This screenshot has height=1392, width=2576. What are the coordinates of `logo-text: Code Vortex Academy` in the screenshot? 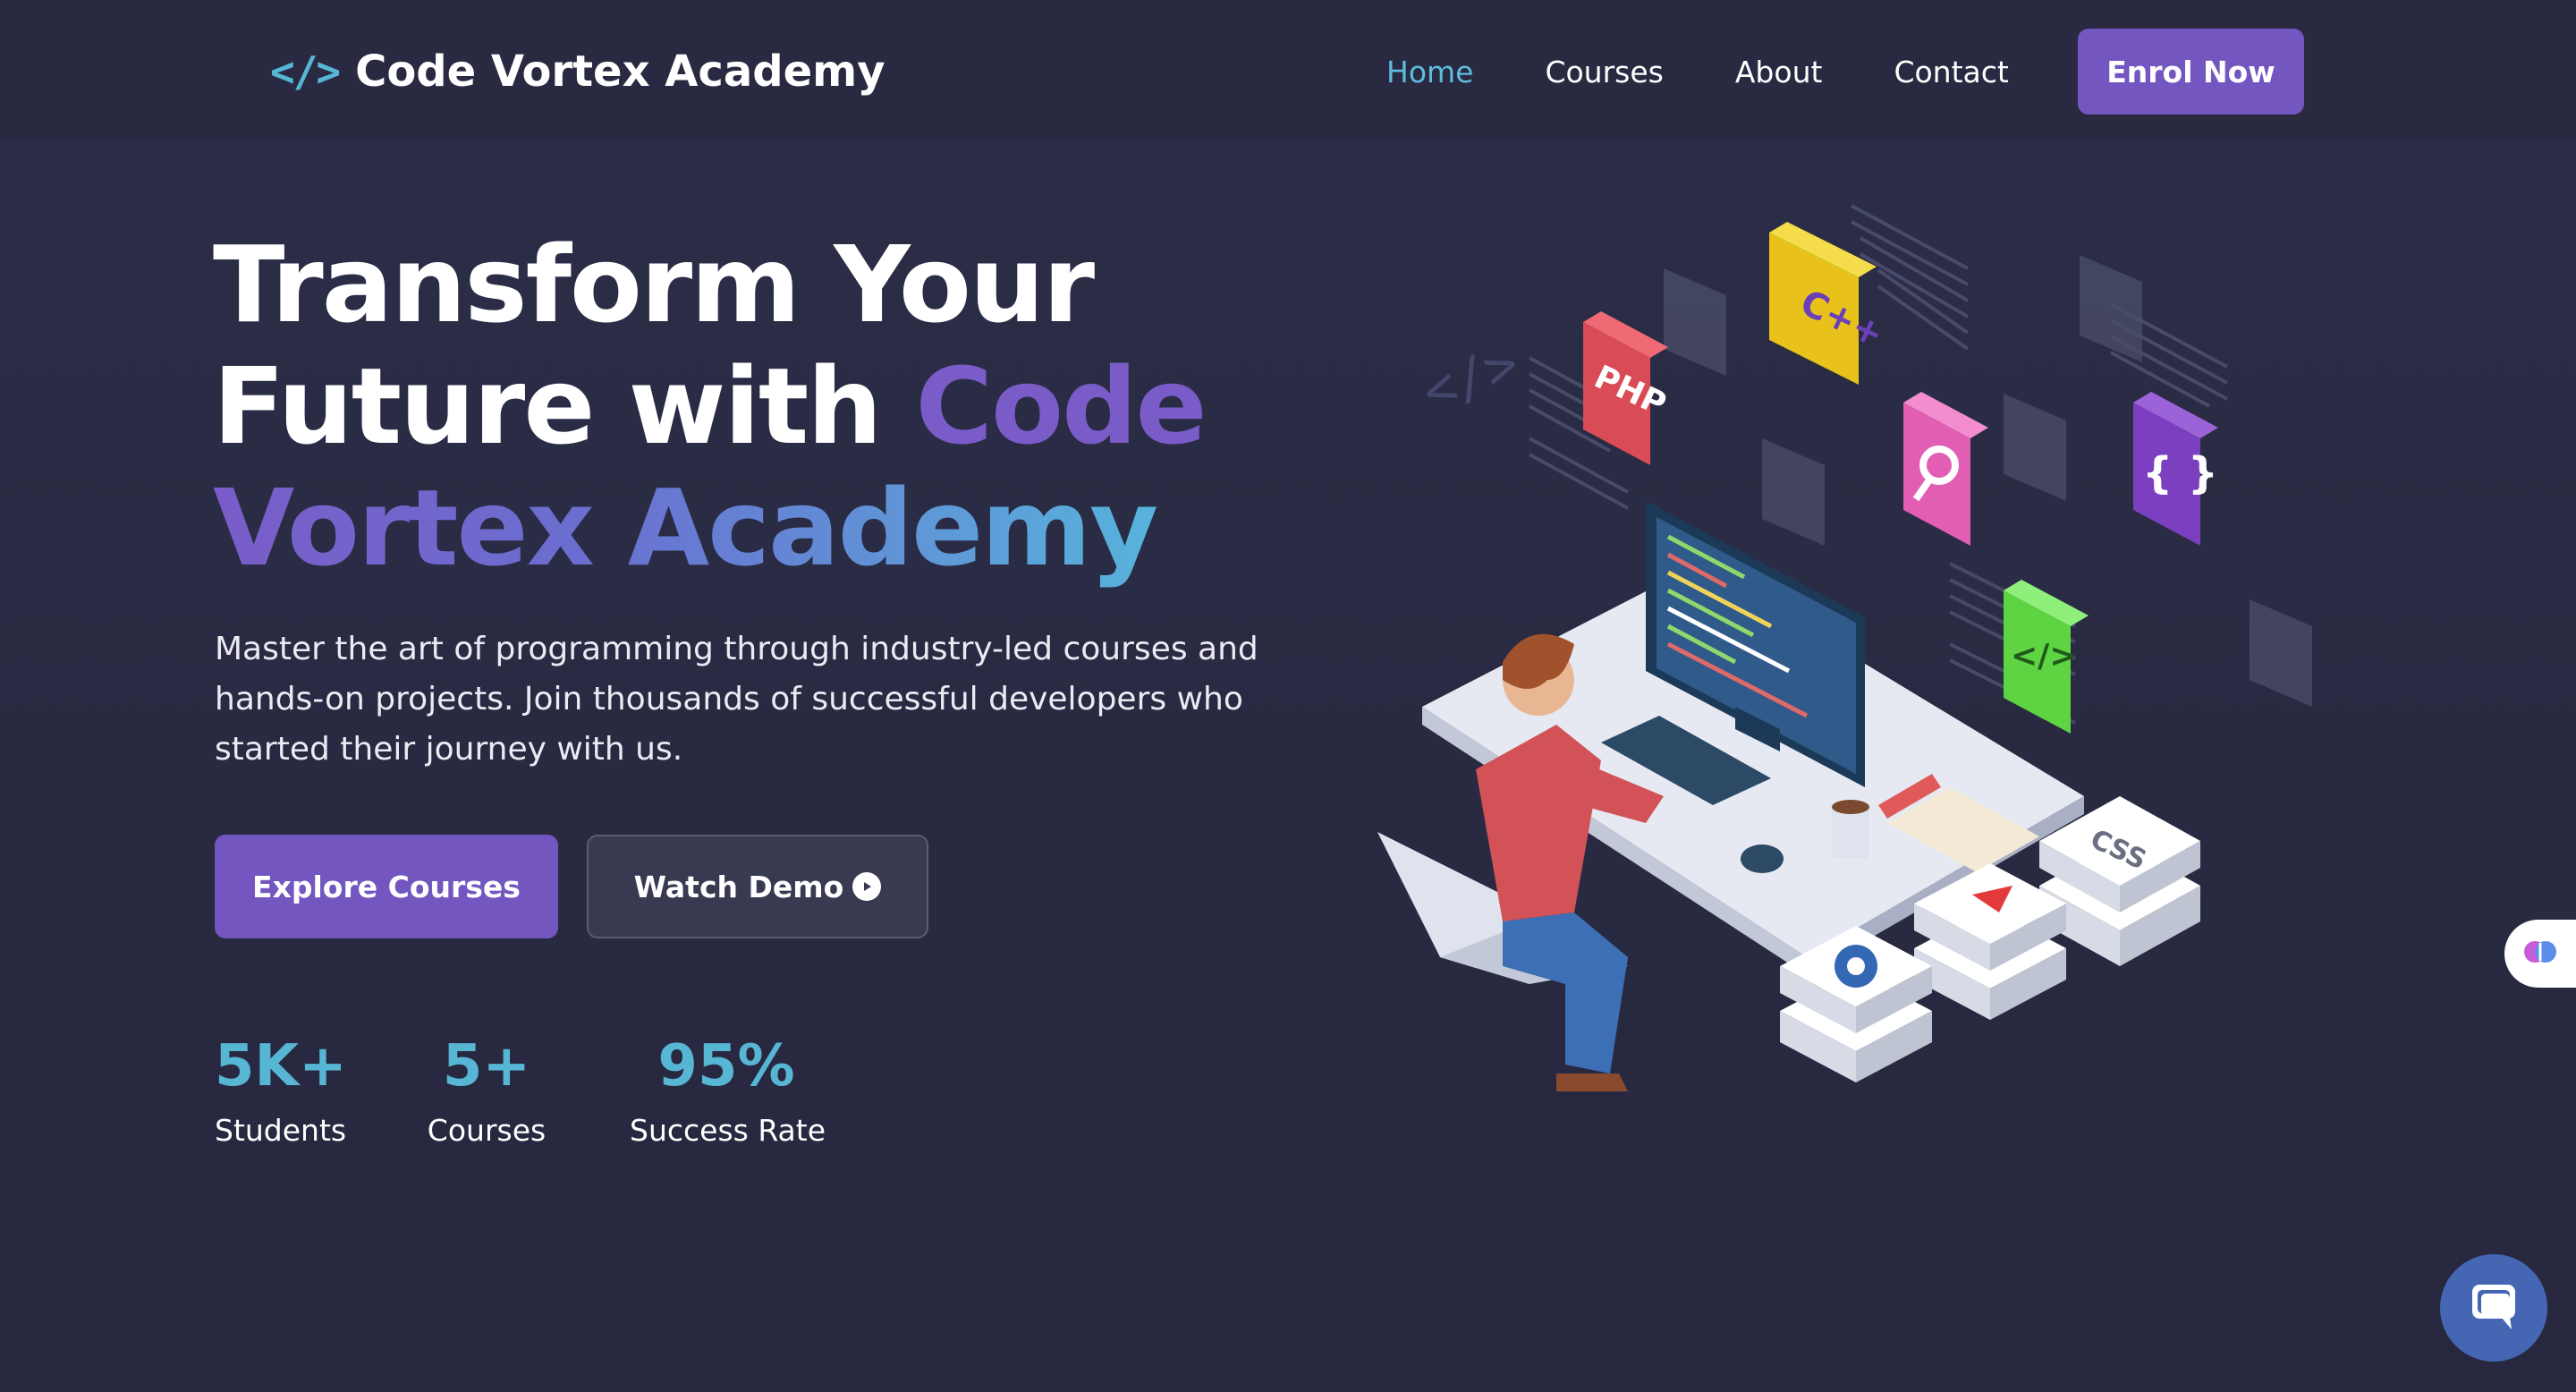 It's located at (620, 72).